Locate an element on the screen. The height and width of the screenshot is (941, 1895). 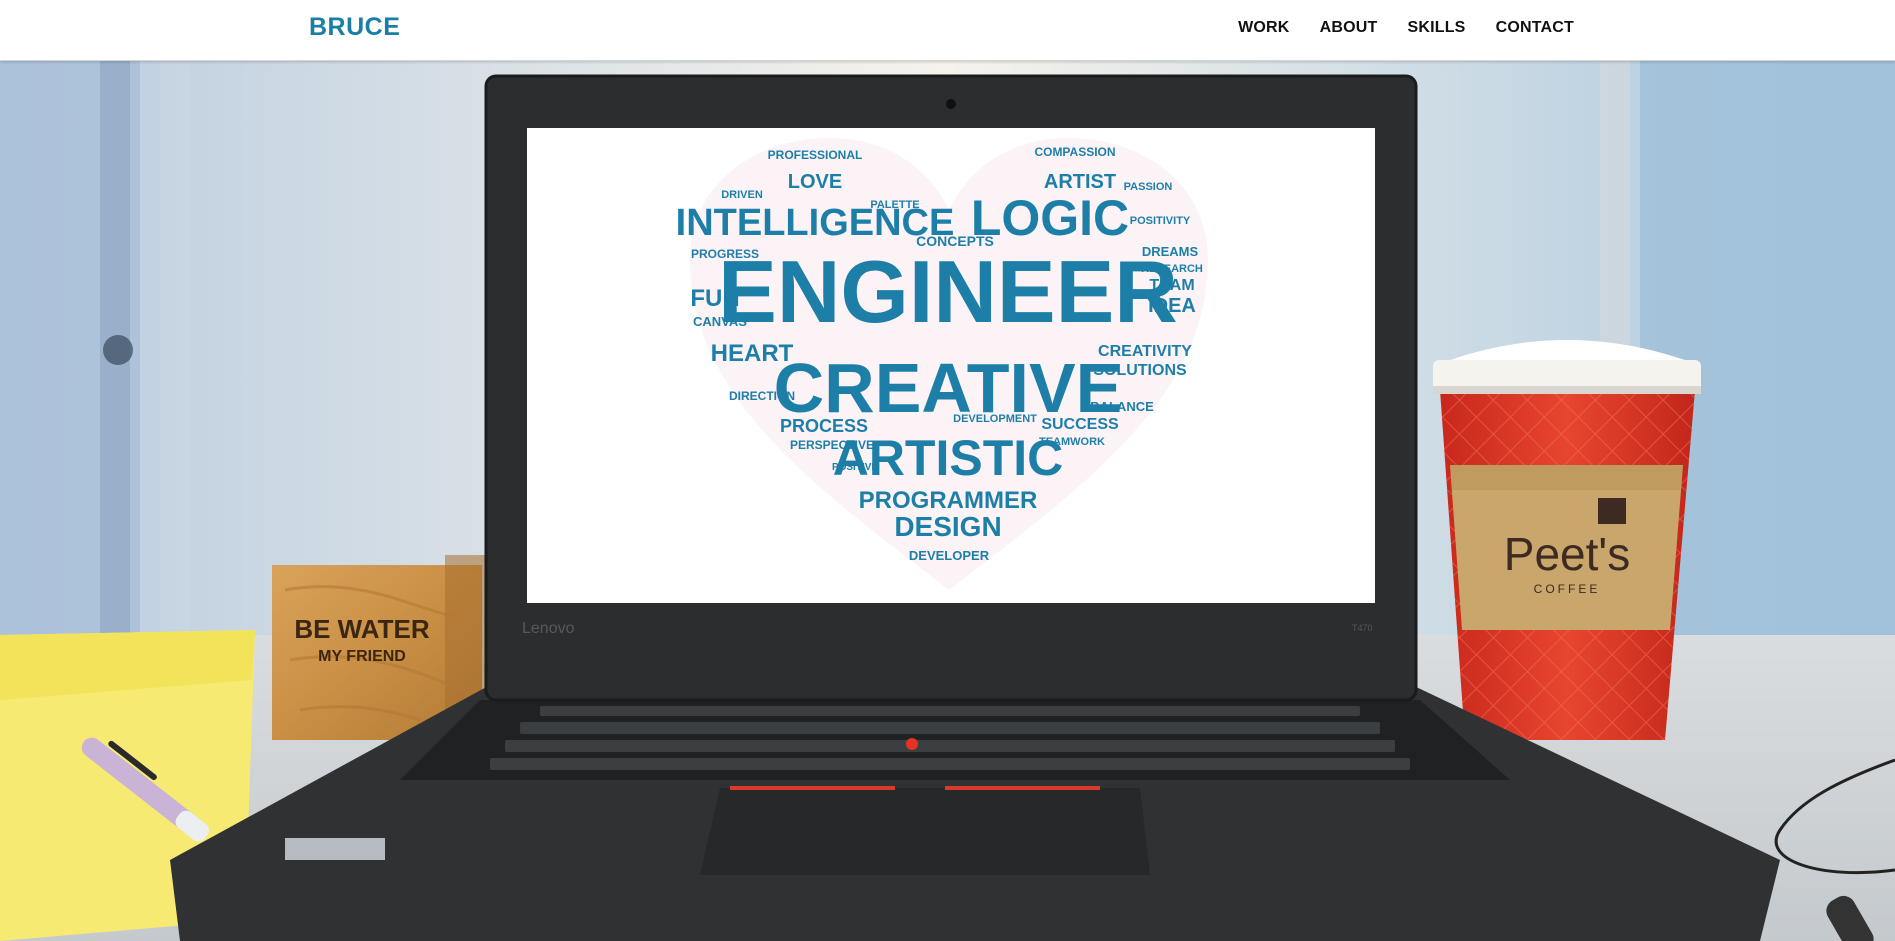
word-design: DESIGN is located at coordinates (947, 526).